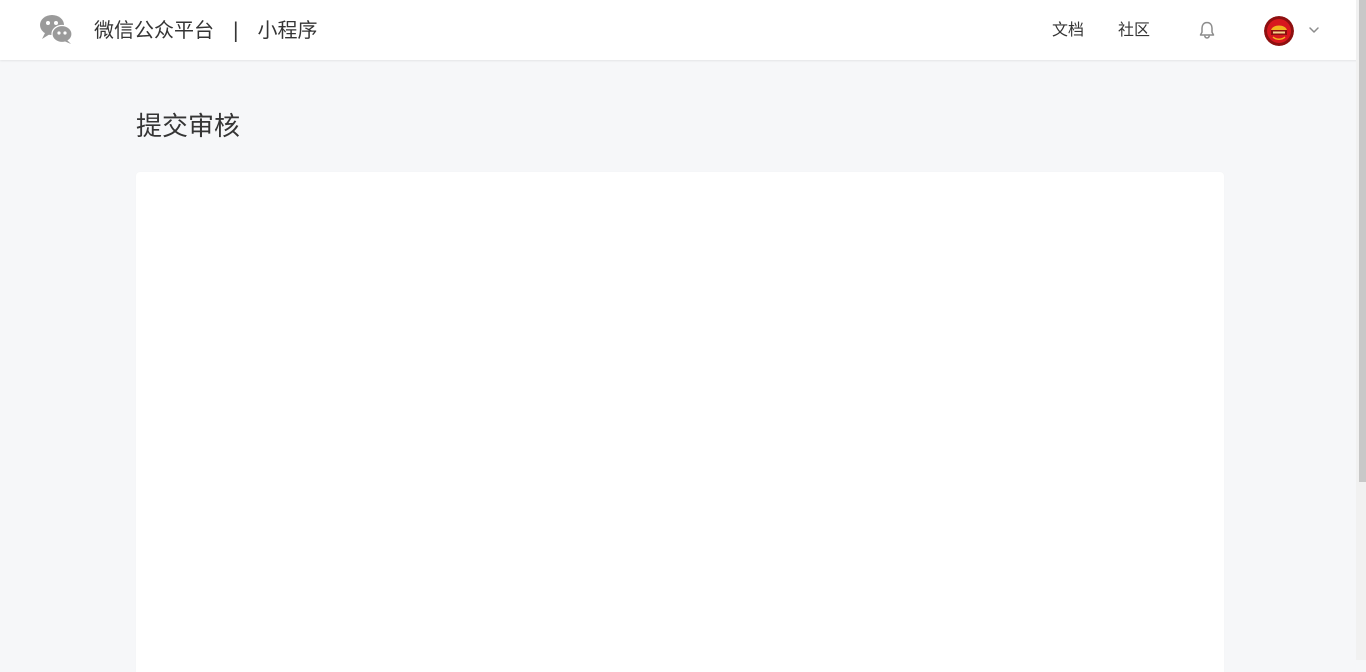  Describe the element at coordinates (56, 29) in the screenshot. I see `wechat-logo-icon` at that location.